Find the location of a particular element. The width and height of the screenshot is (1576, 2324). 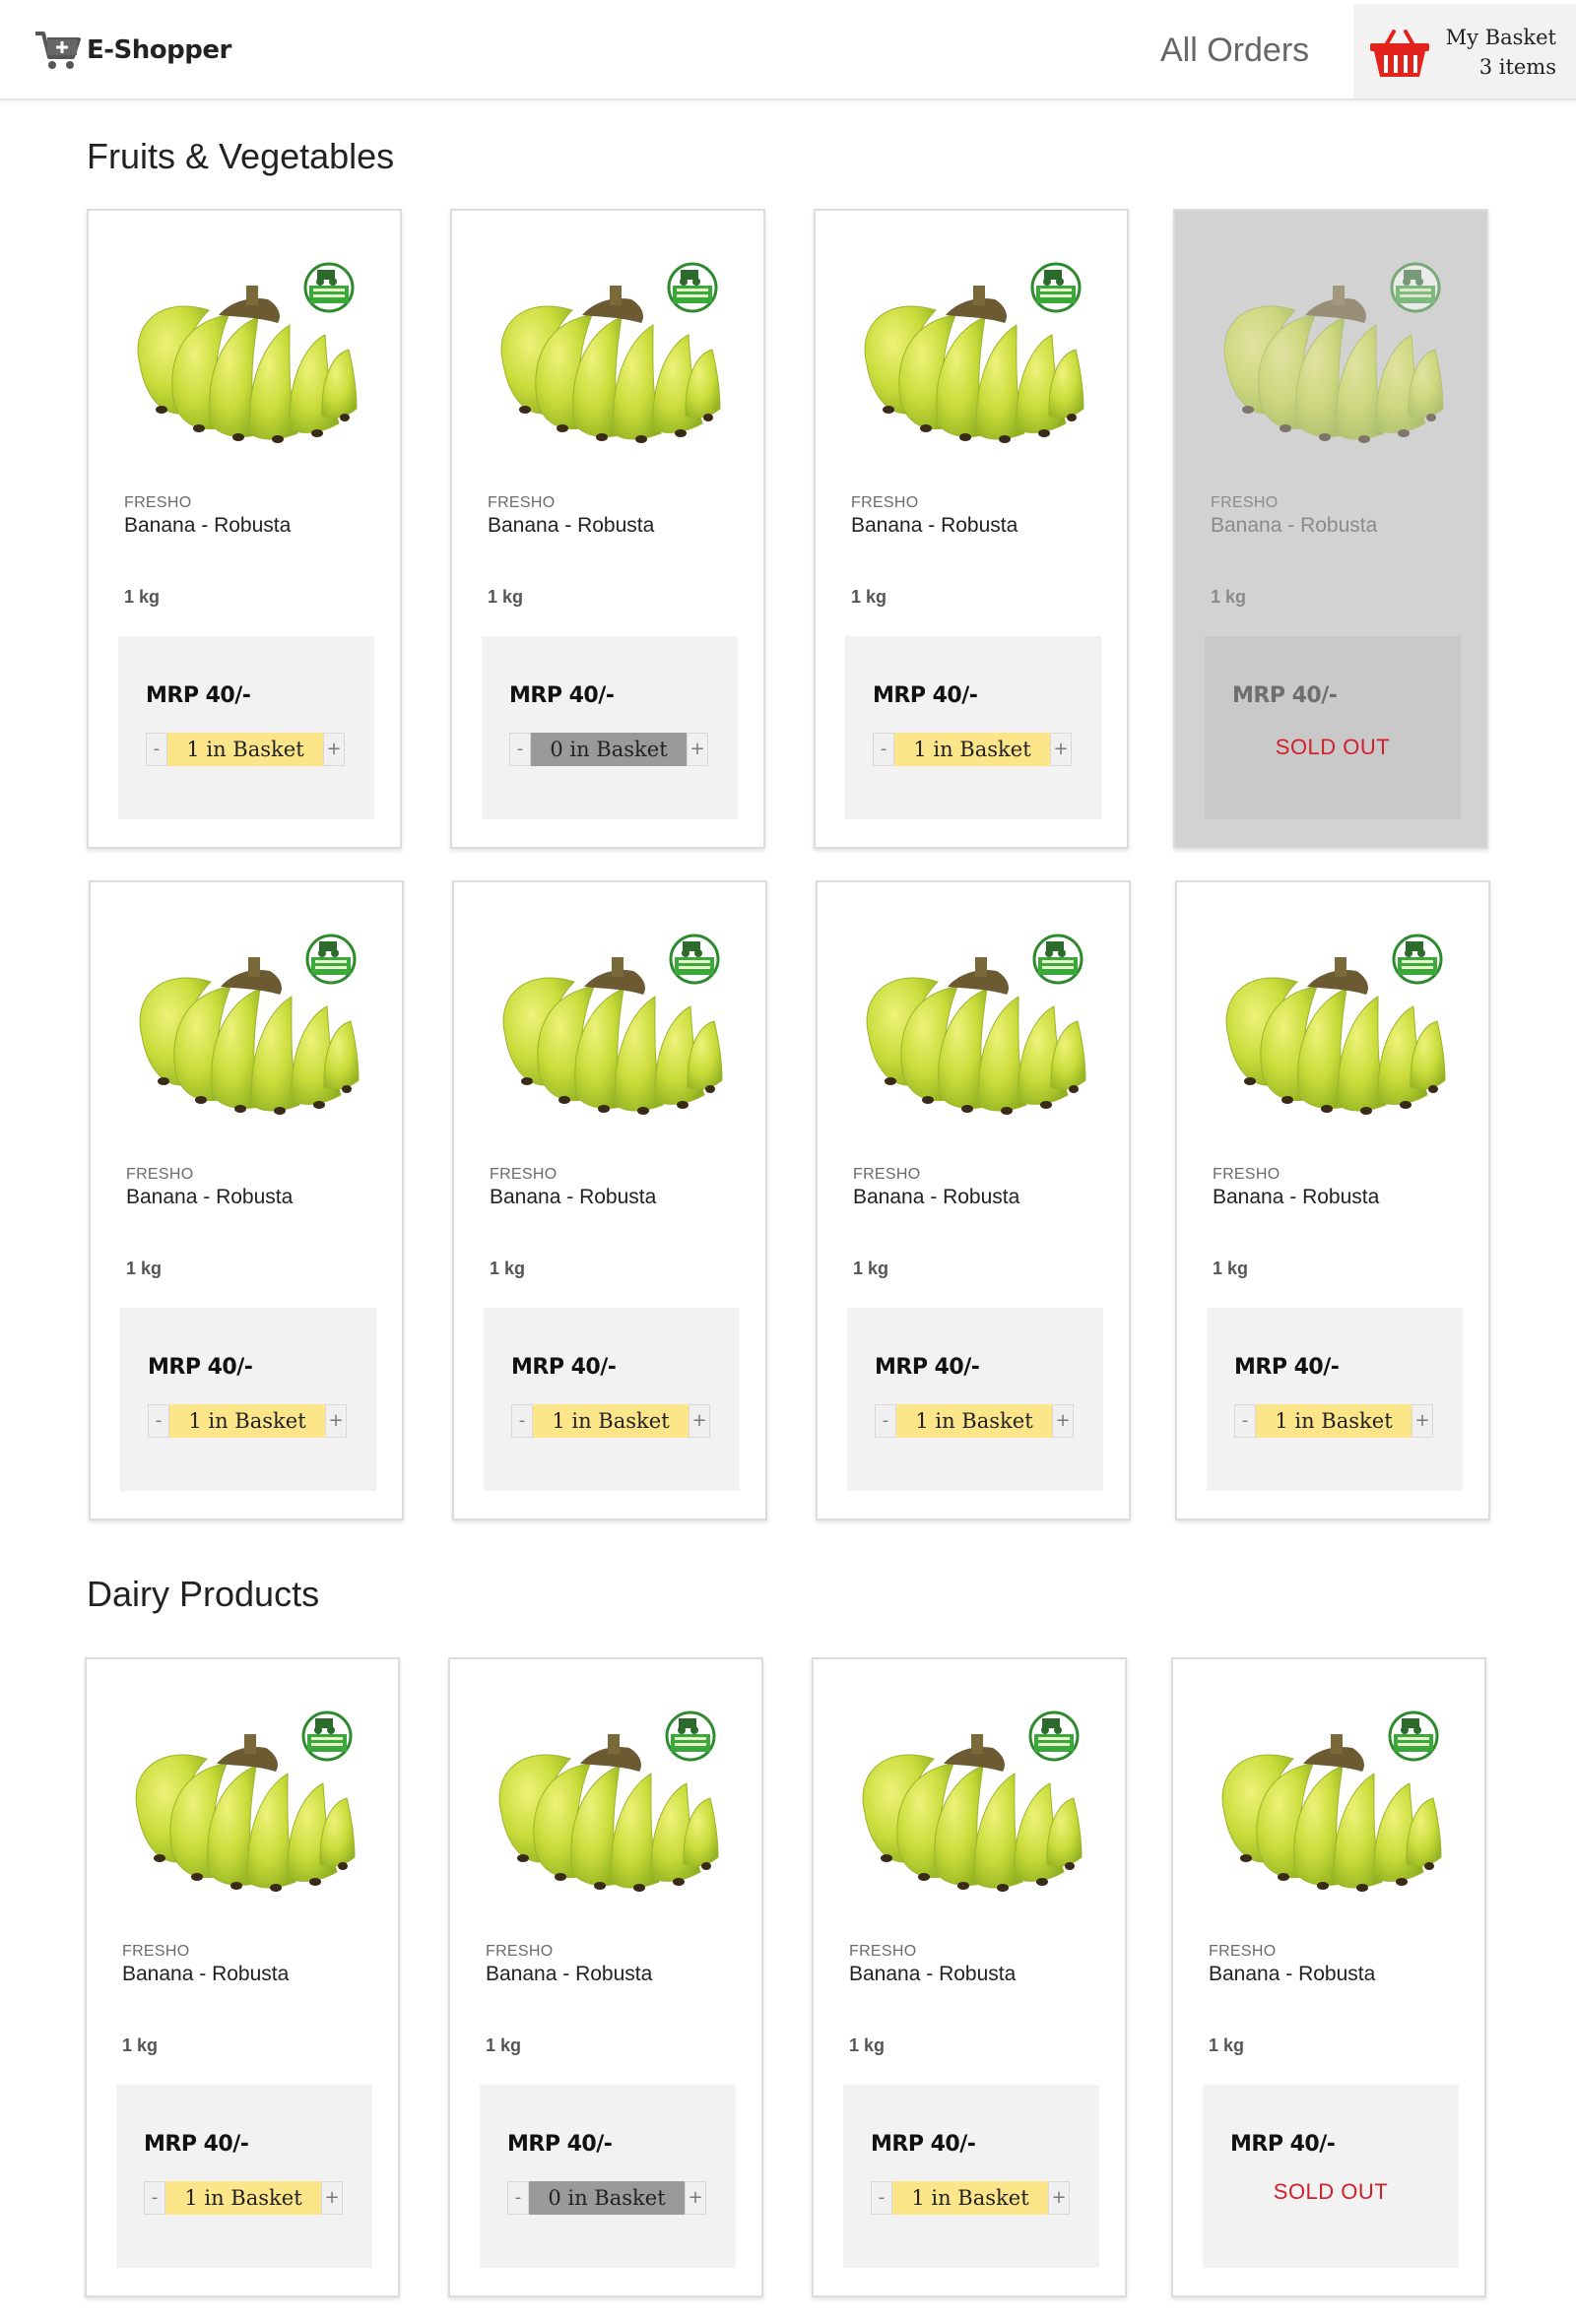

all-orders-link: All Orders is located at coordinates (1234, 51).